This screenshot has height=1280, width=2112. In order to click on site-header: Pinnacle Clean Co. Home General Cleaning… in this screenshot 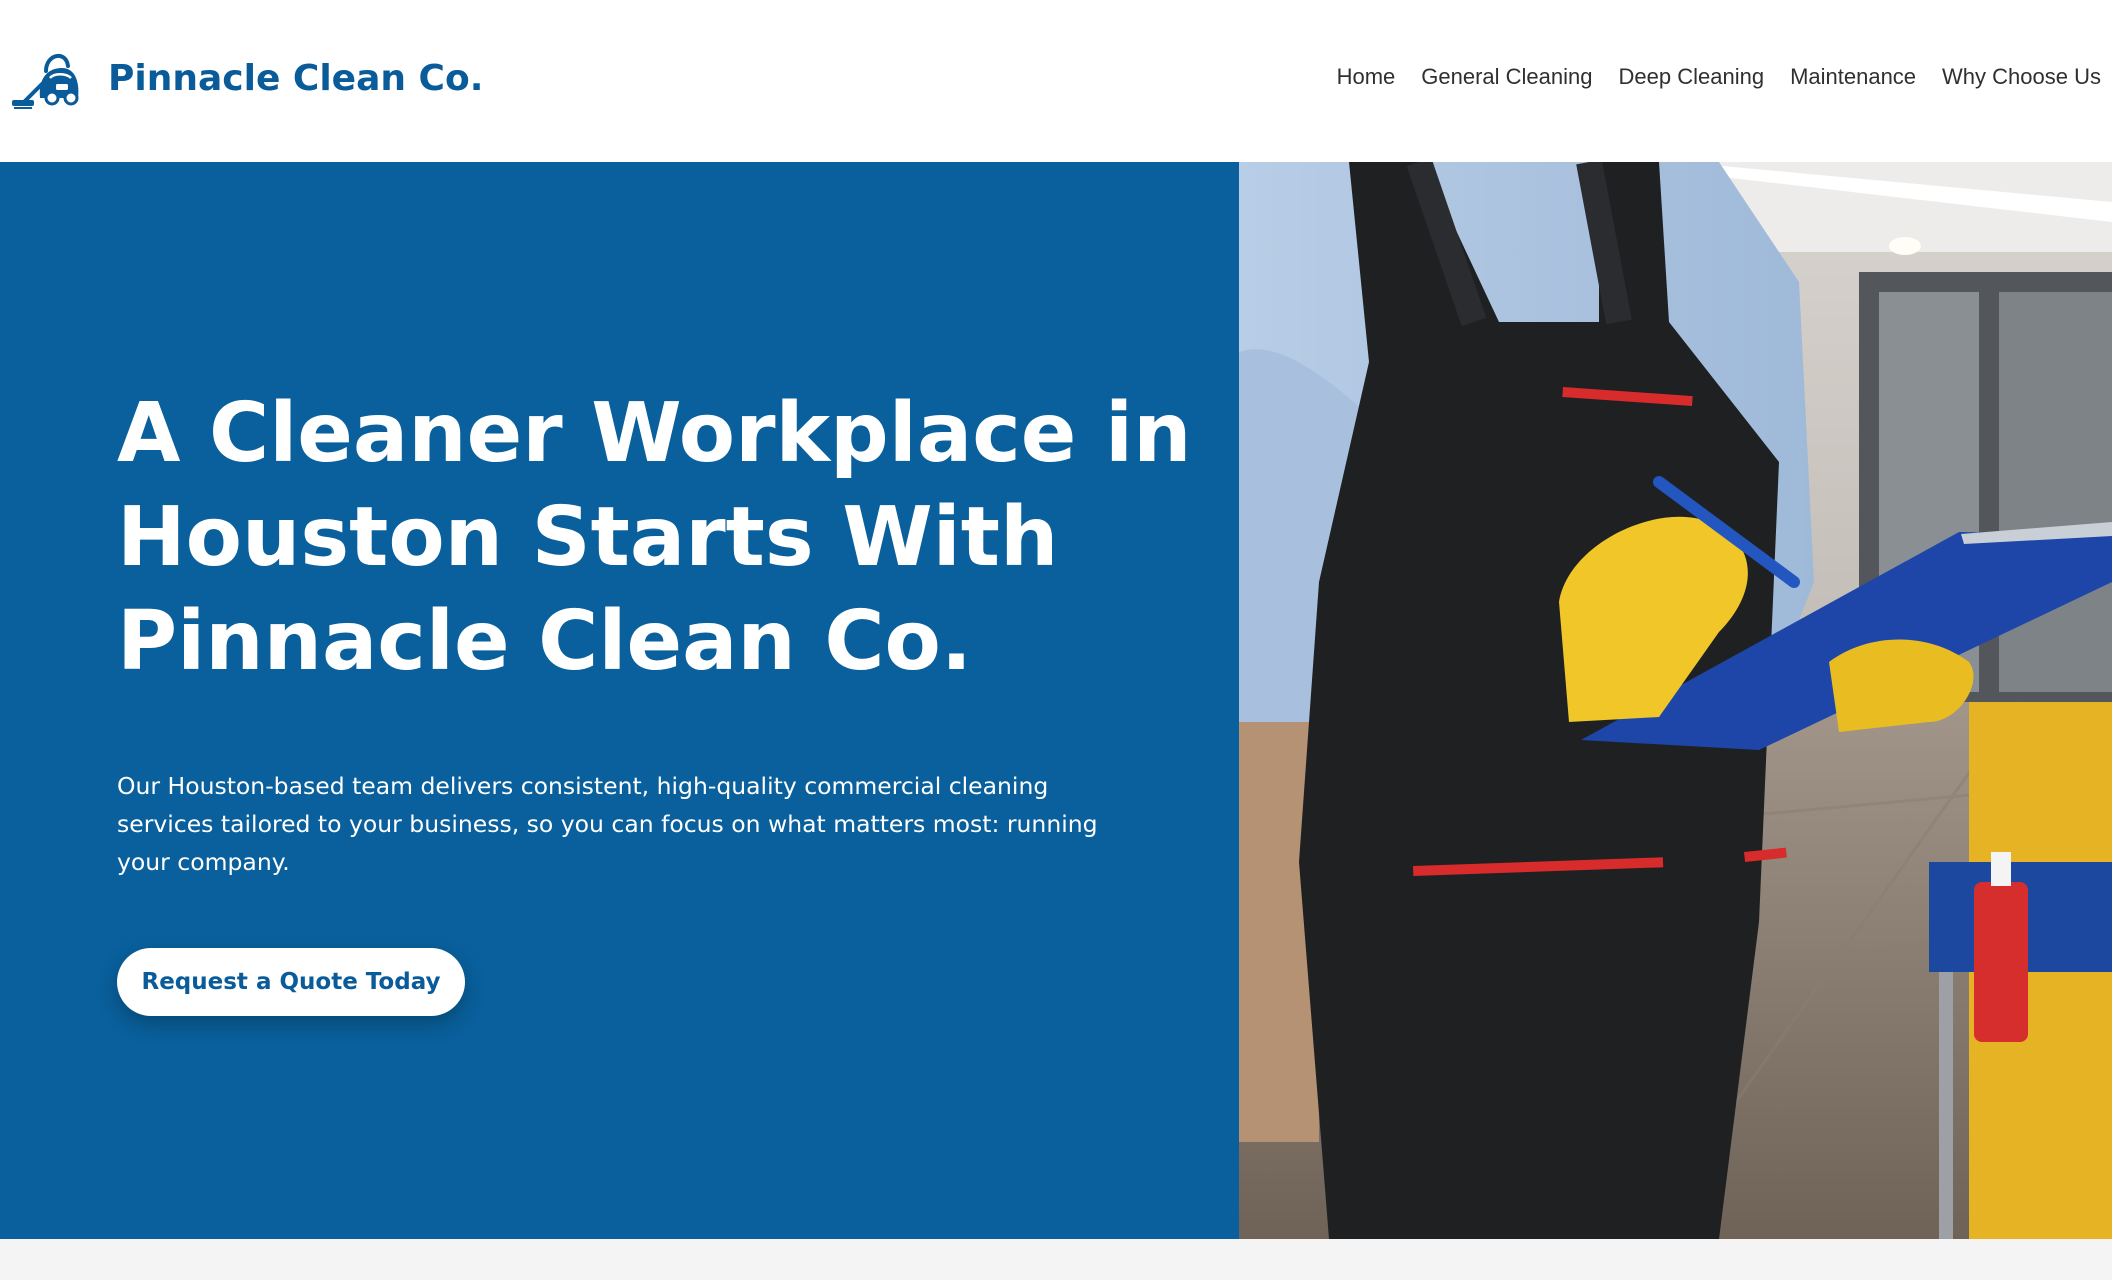, I will do `click(1056, 81)`.